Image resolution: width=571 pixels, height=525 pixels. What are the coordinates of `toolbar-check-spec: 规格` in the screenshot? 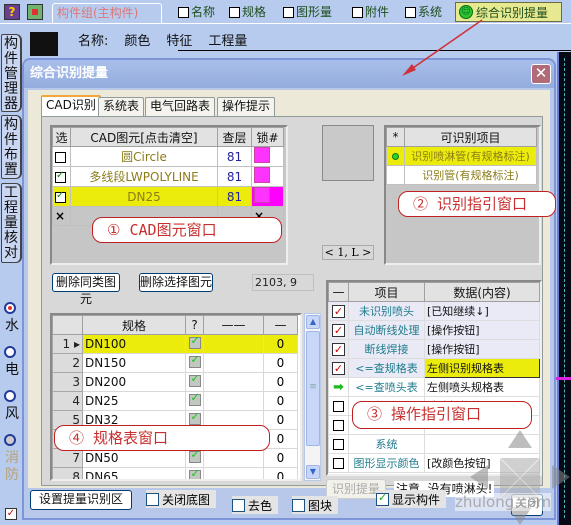 It's located at (247, 12).